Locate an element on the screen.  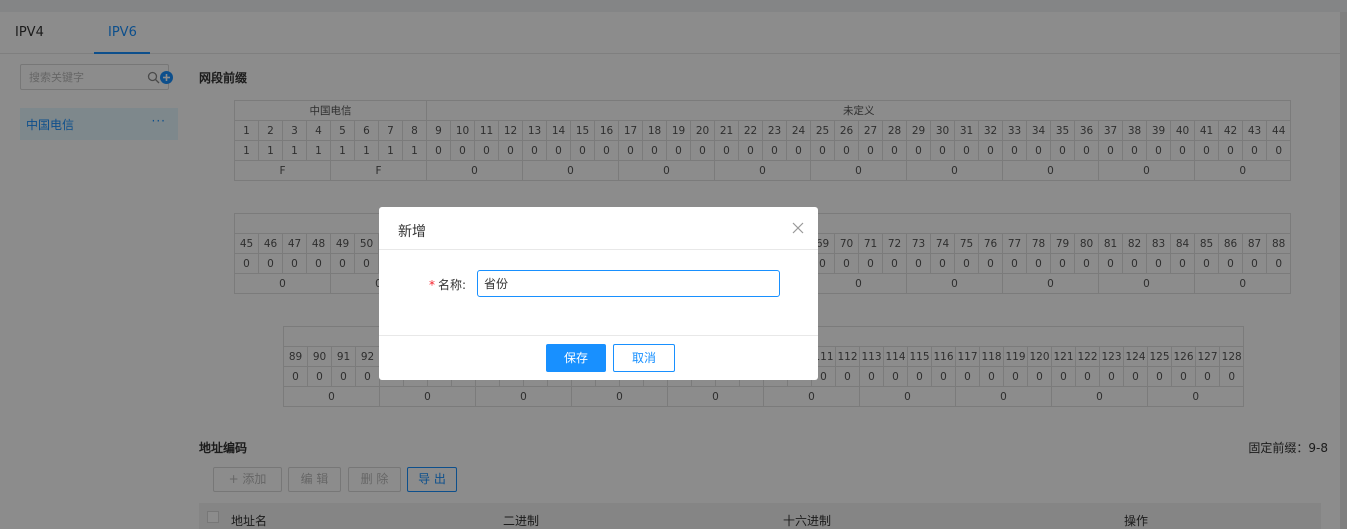
name-label-text: 名称: is located at coordinates (452, 285).